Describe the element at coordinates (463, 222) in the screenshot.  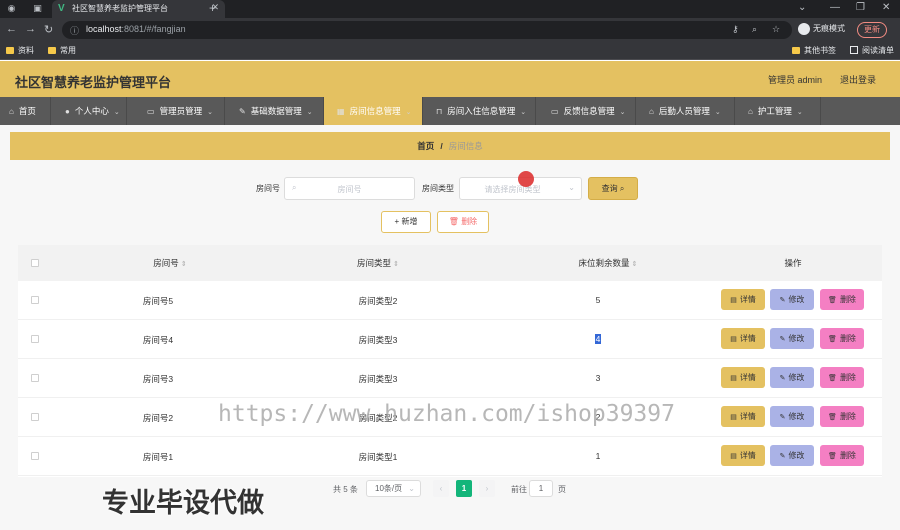
I see `batch-delete-button: 🗑︎ 删除` at that location.